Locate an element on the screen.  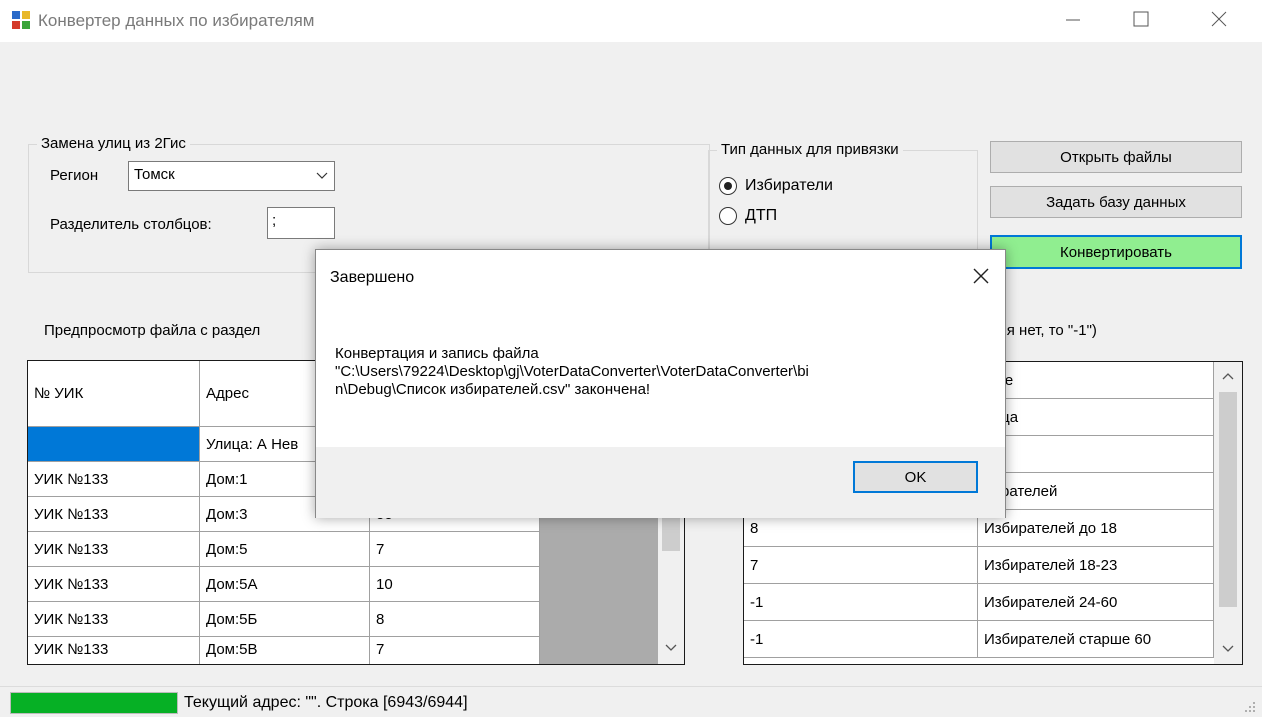
app-icon is located at coordinates (21, 20).